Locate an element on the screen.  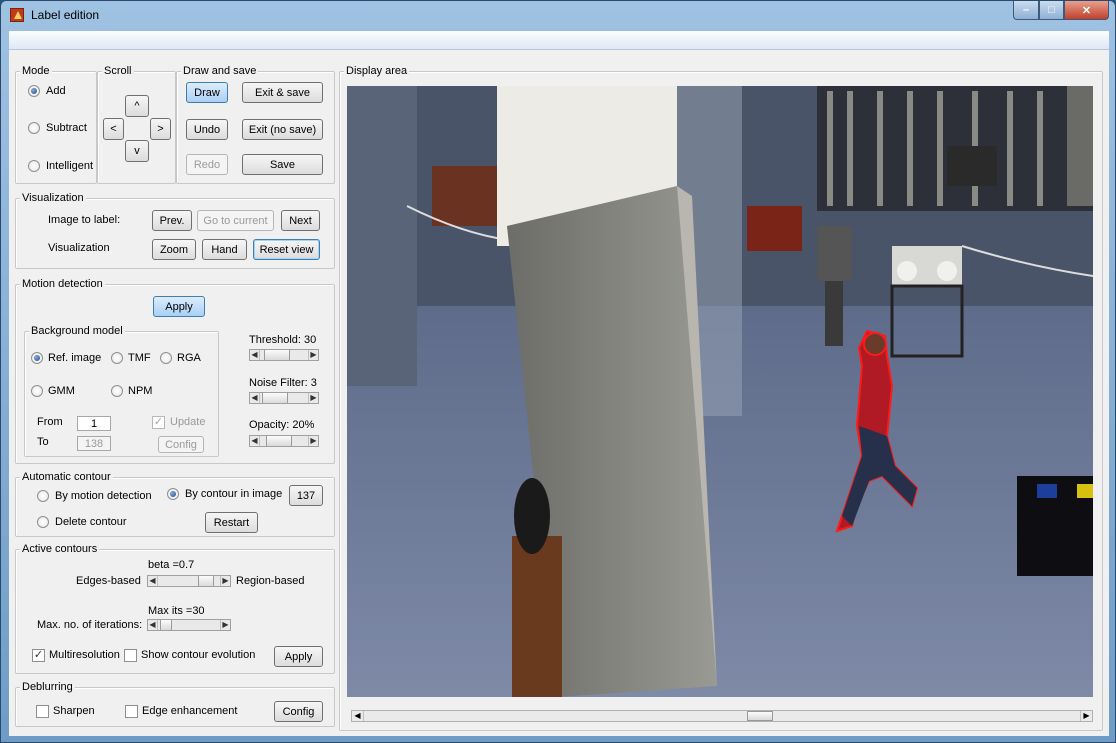
multiresolution-label: Multiresolution is located at coordinates (84, 655).